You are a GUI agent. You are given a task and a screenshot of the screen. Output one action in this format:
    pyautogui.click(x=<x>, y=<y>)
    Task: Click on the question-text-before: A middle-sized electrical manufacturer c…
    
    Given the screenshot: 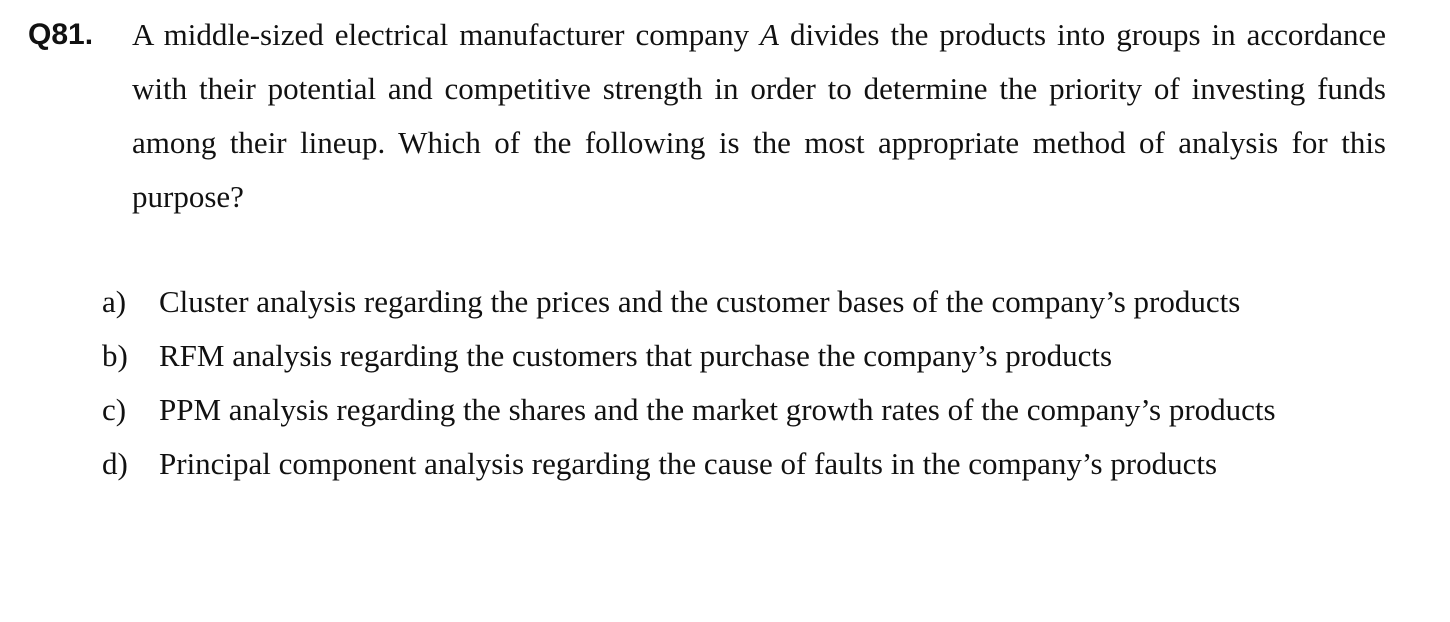 What is the action you would take?
    pyautogui.click(x=446, y=34)
    